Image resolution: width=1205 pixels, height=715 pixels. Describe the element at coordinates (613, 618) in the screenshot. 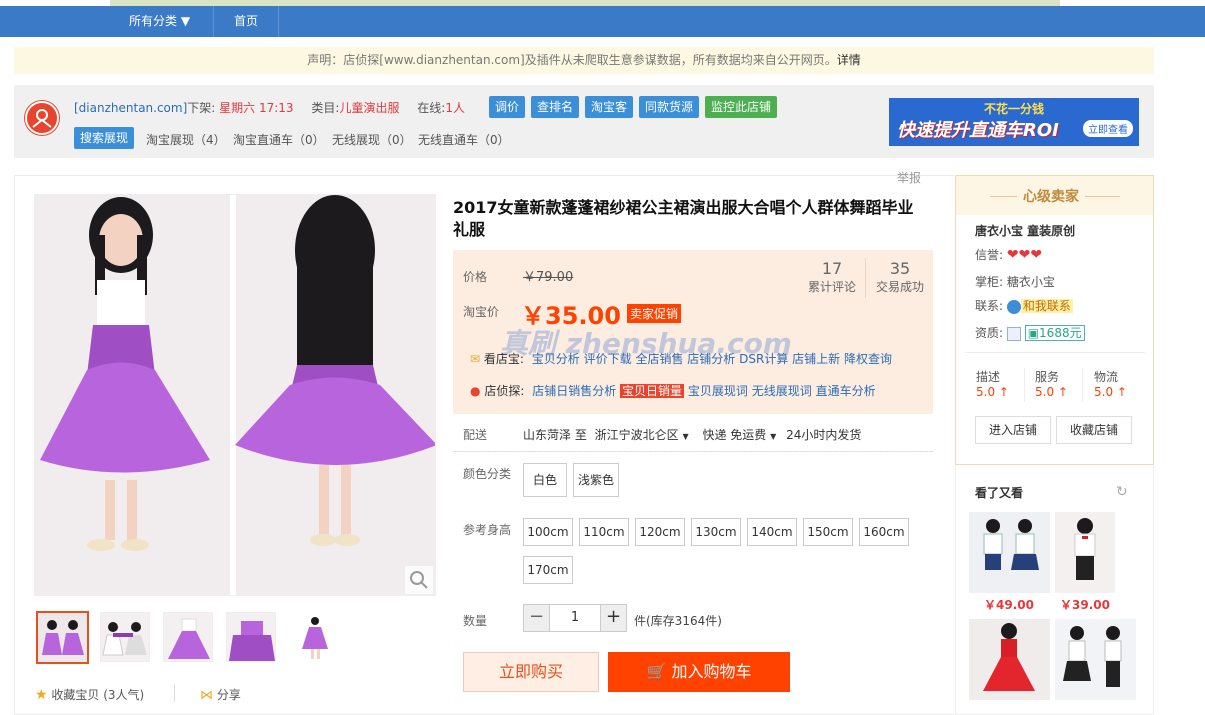

I see `qty-plus-button: +` at that location.